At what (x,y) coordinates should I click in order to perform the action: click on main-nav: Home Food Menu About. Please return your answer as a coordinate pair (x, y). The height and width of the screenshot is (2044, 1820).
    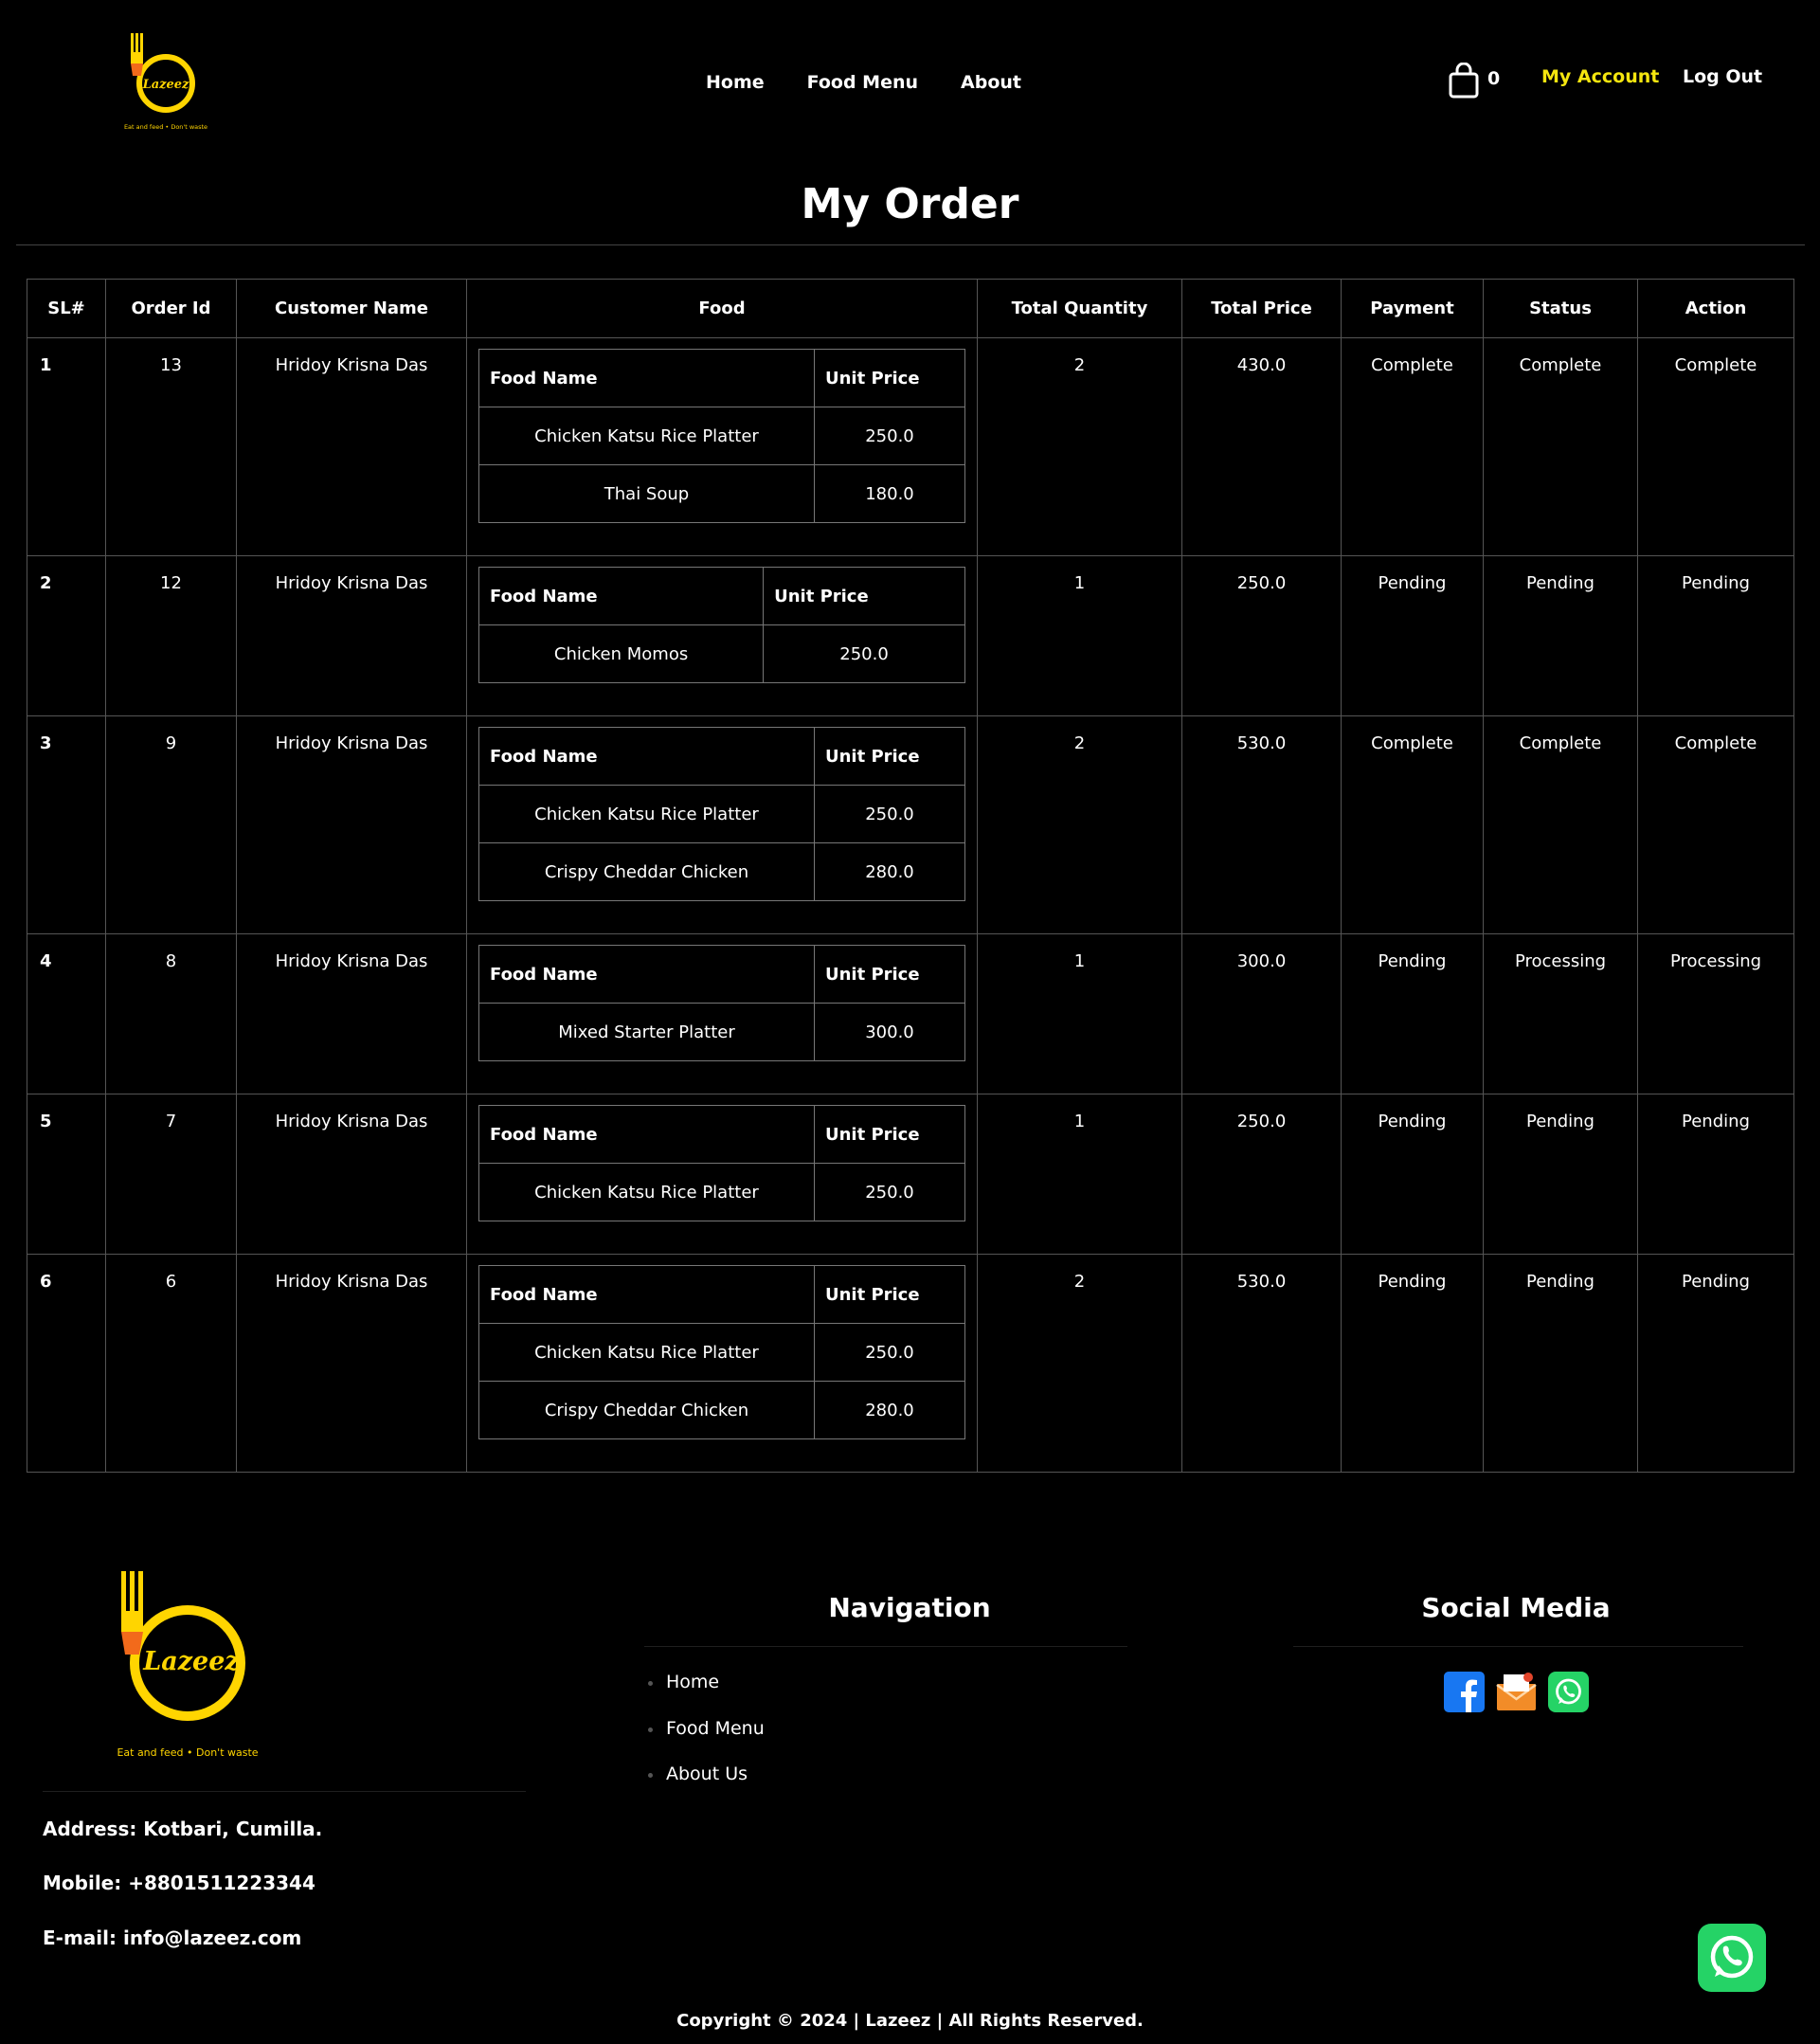
    Looking at the image, I should click on (864, 82).